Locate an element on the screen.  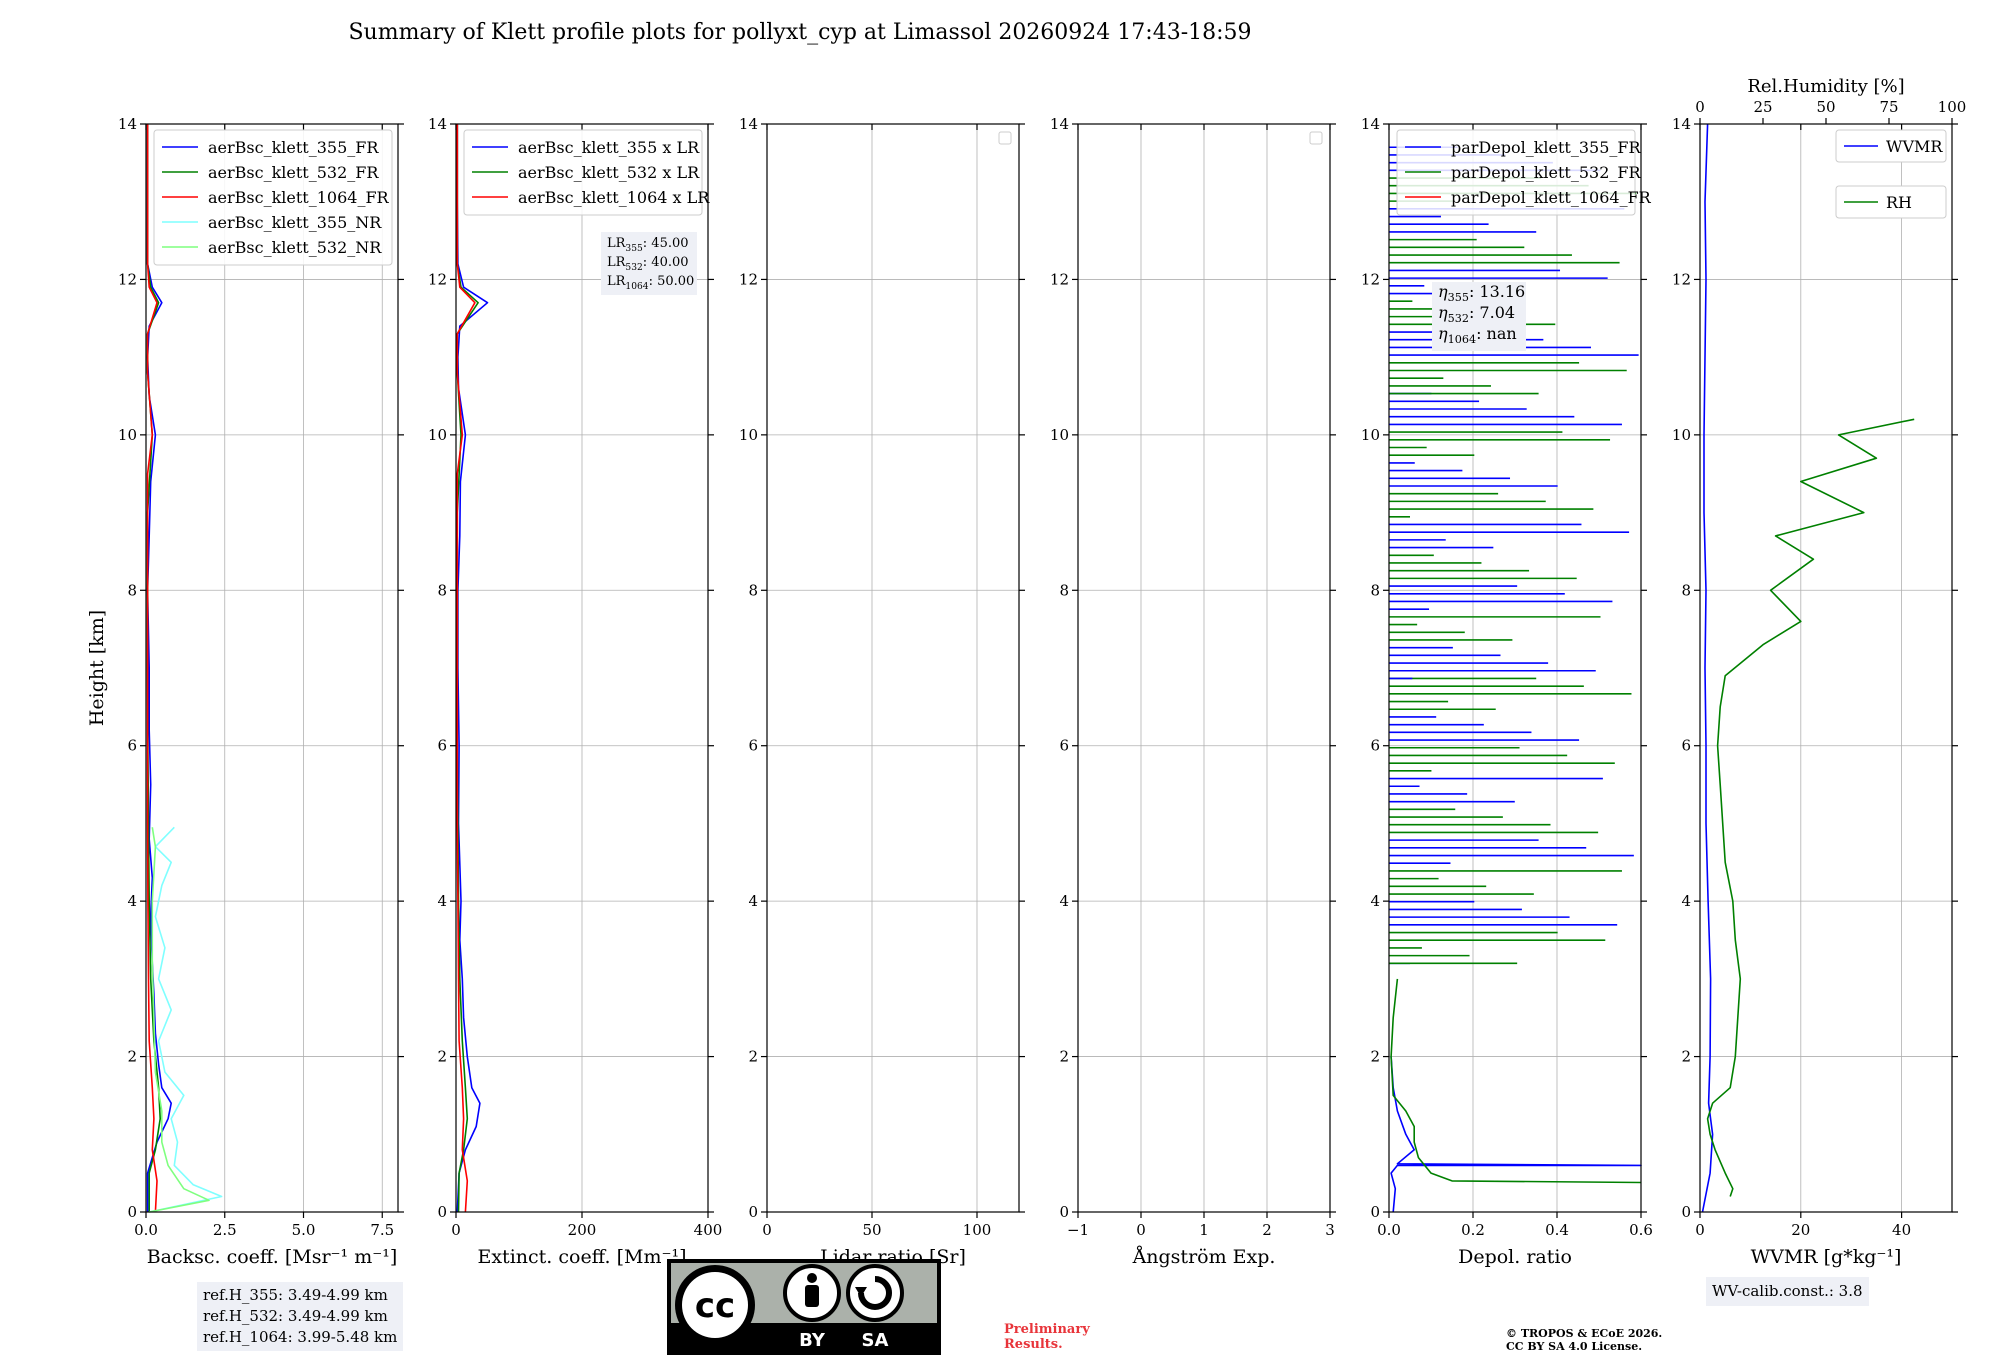
y-axis-label: Height [km] is located at coordinates (97, 668).